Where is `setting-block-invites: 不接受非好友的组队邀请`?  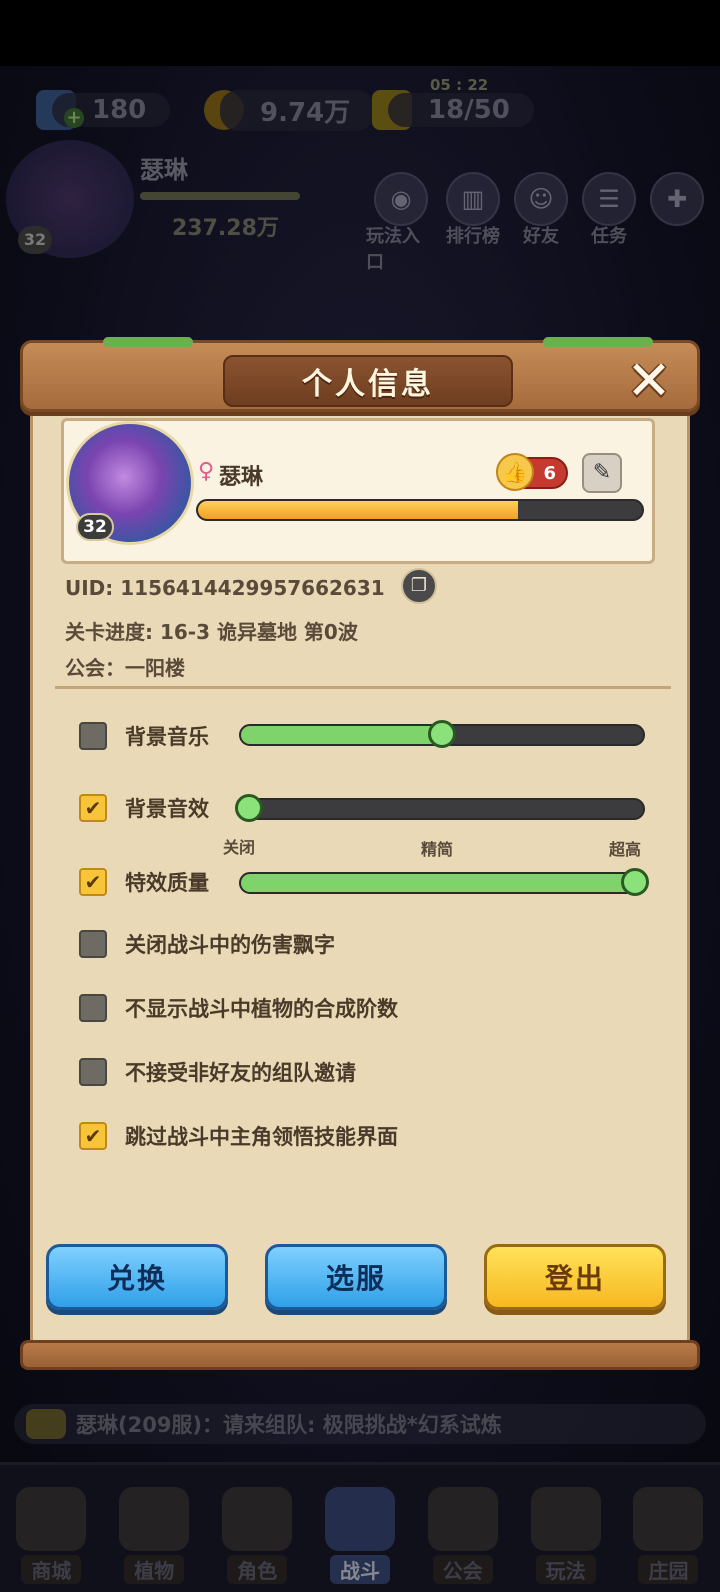 setting-block-invites: 不接受非好友的组队邀请 is located at coordinates (217, 1072).